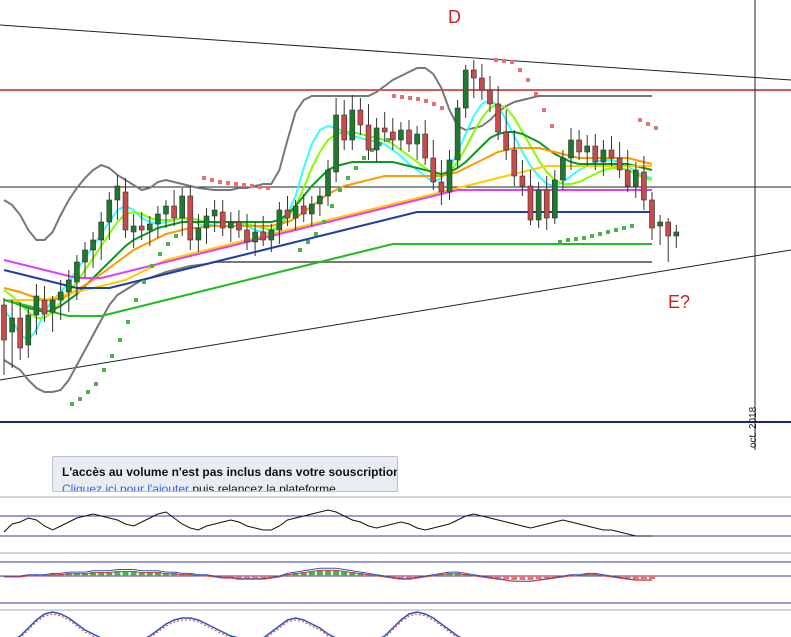 This screenshot has width=791, height=637. What do you see at coordinates (454, 17) in the screenshot?
I see `annotation-d: D` at bounding box center [454, 17].